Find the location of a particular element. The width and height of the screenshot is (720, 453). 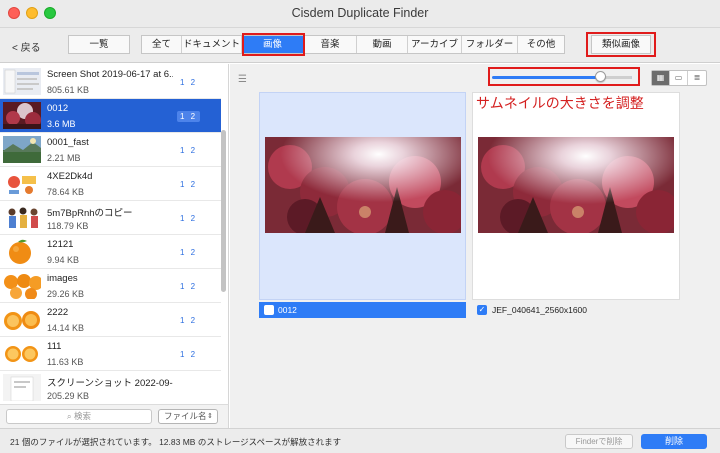

file-name: 2222 is located at coordinates (58, 312).